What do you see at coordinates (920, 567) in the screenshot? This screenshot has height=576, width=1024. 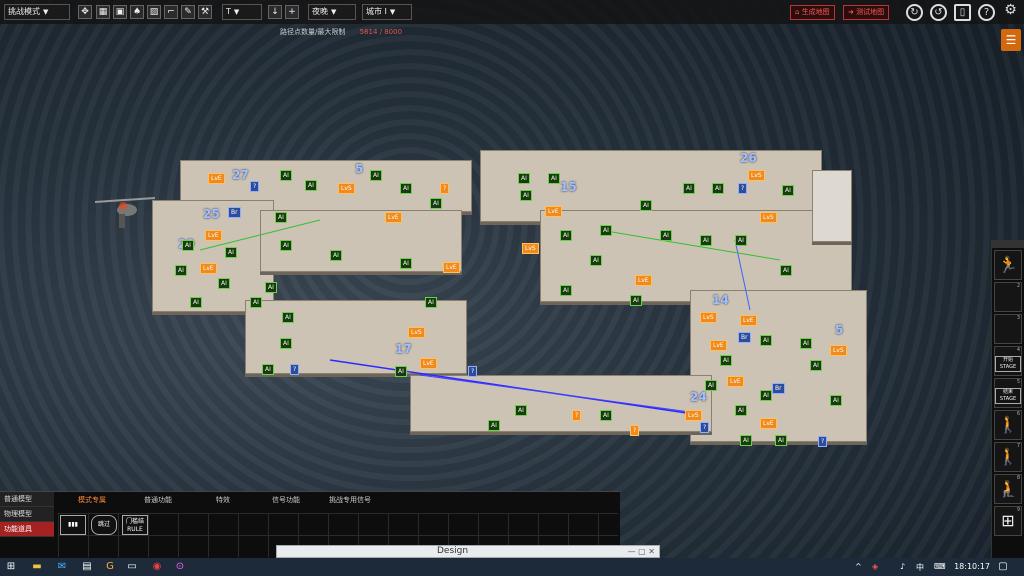 I see `ime-indicator: 中` at bounding box center [920, 567].